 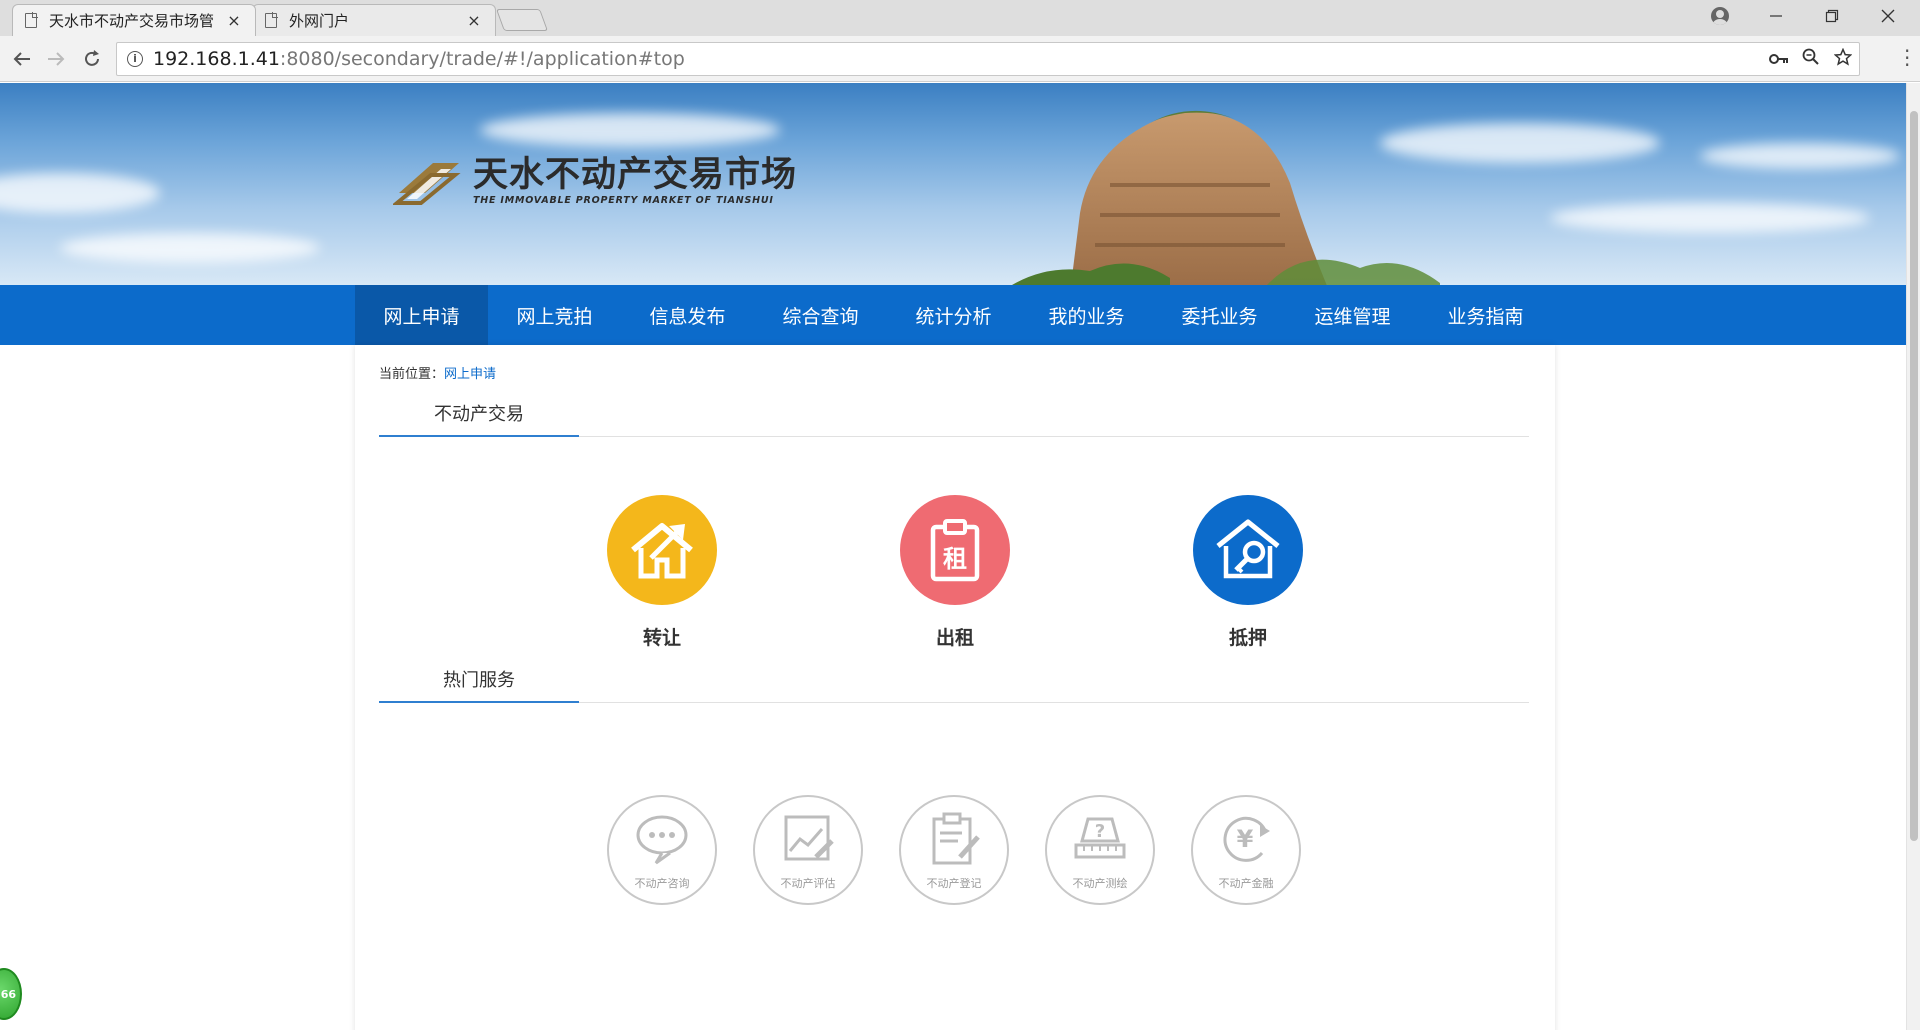 I want to click on chat-bubble-icon, so click(x=662, y=840).